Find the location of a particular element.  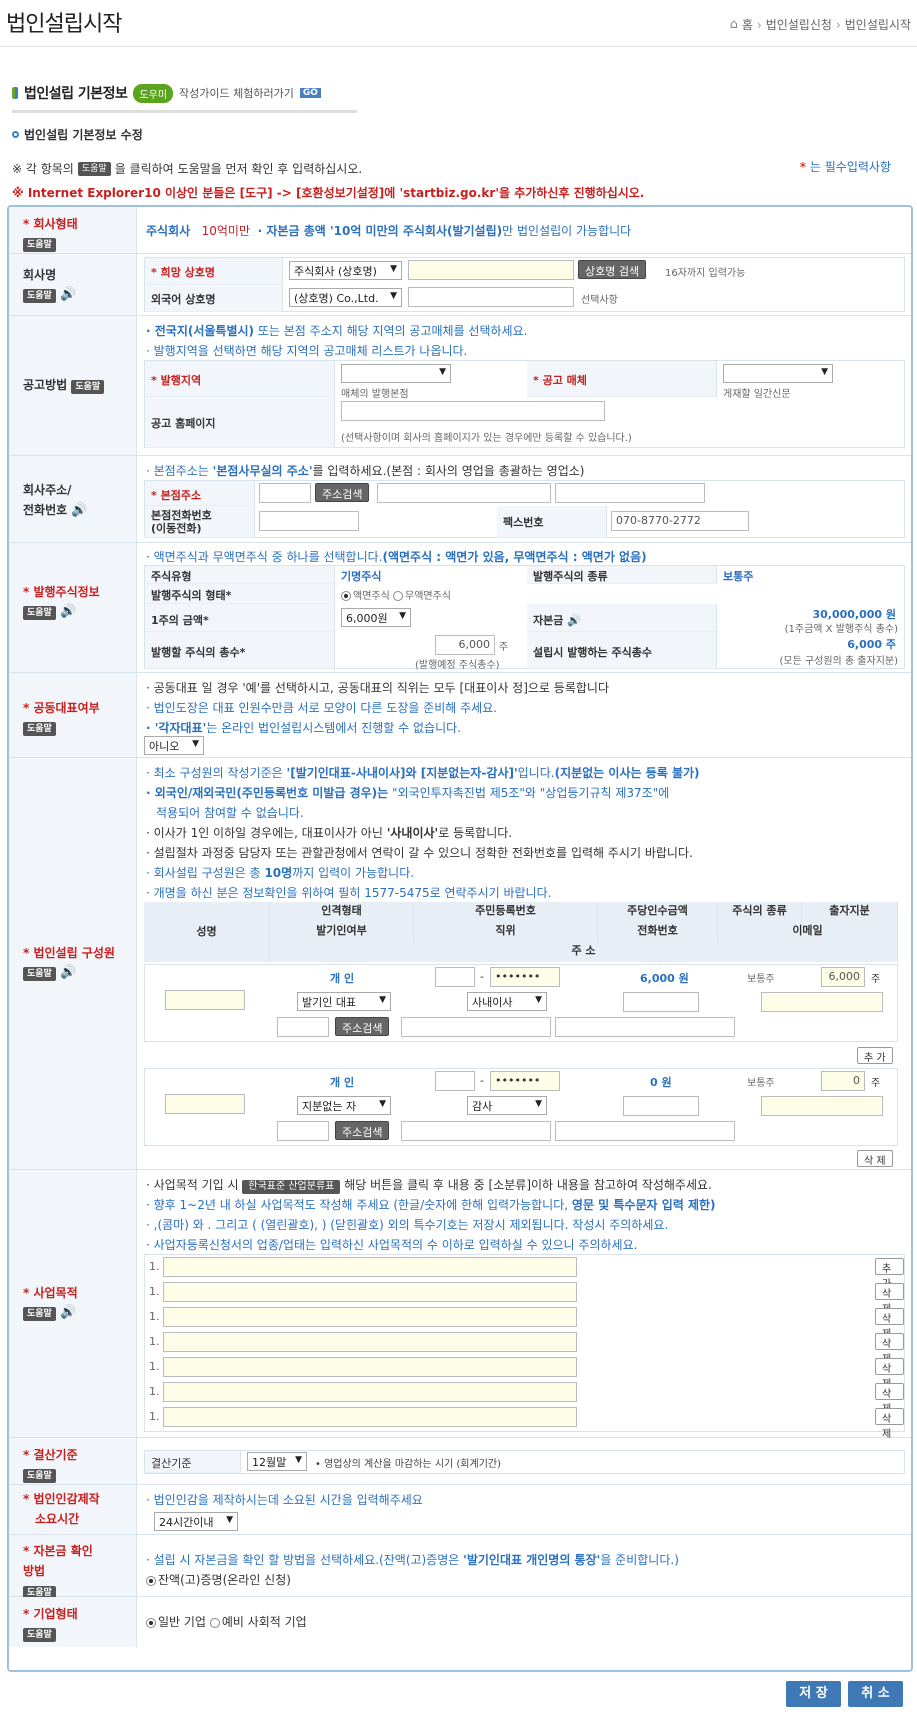

fiscal-select: 12월말 is located at coordinates (277, 1461).